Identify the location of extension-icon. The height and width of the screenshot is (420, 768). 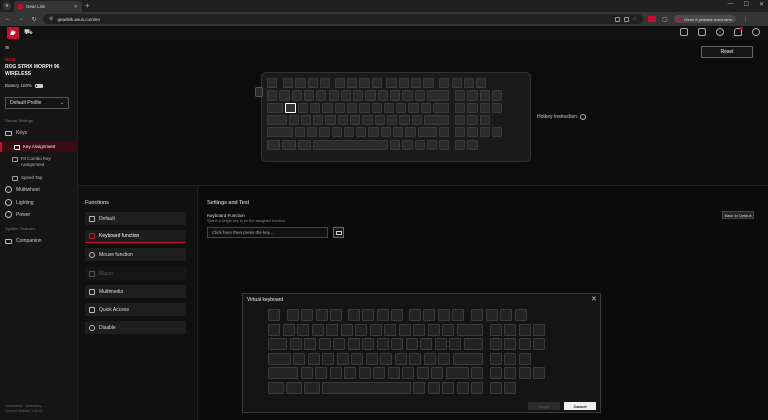
(652, 19).